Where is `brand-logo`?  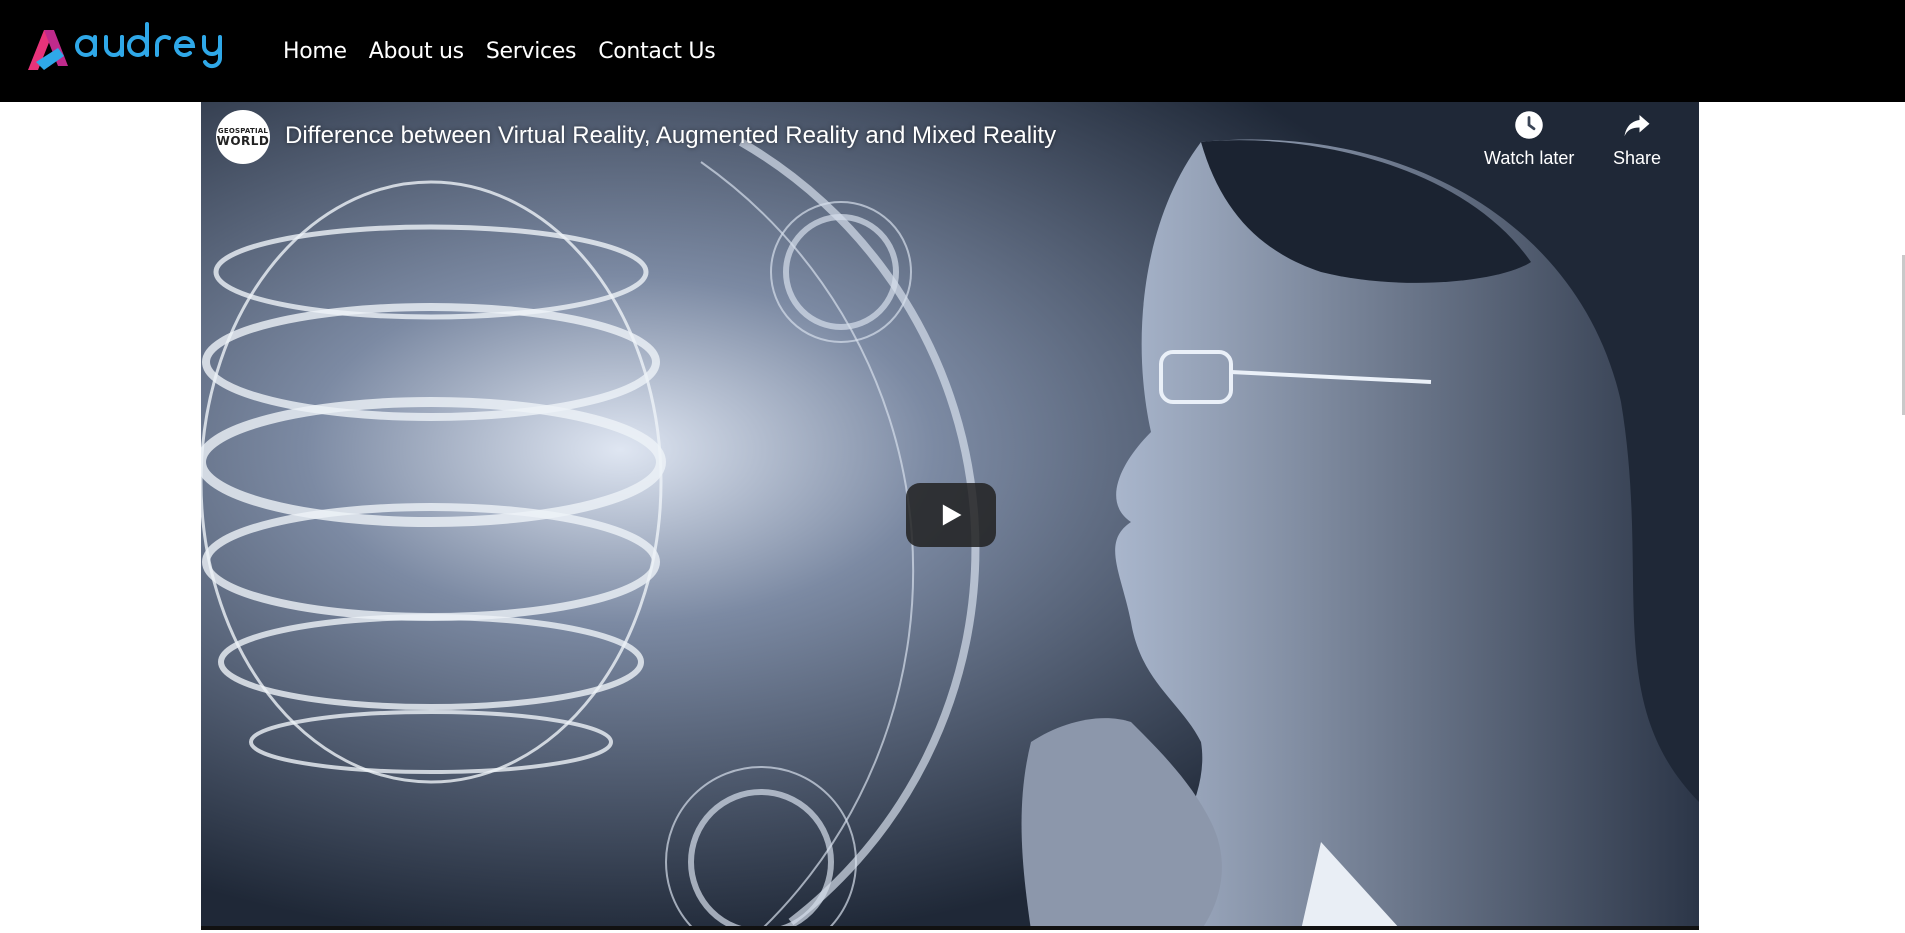 brand-logo is located at coordinates (139, 48).